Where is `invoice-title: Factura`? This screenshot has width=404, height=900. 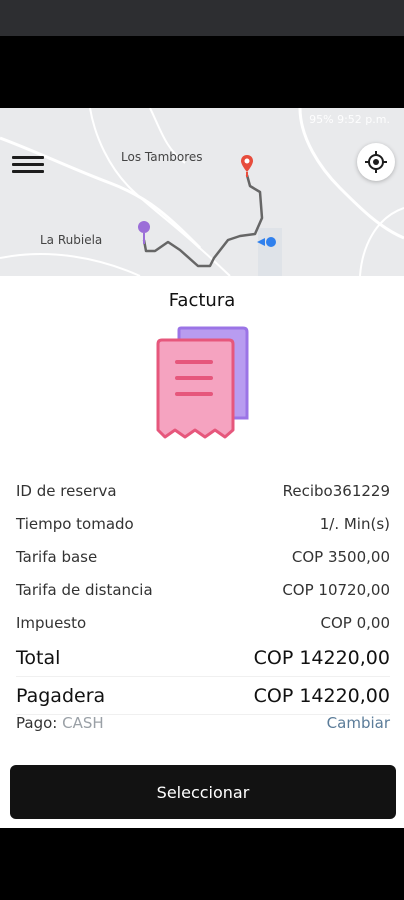
invoice-title: Factura is located at coordinates (202, 300).